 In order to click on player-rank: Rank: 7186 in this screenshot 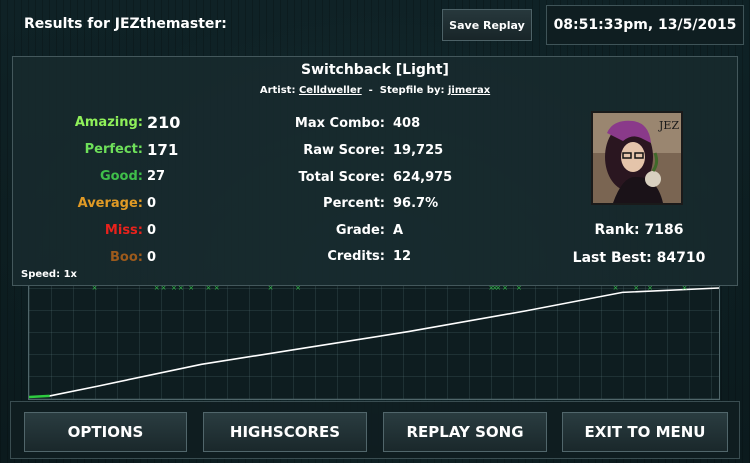, I will do `click(639, 230)`.